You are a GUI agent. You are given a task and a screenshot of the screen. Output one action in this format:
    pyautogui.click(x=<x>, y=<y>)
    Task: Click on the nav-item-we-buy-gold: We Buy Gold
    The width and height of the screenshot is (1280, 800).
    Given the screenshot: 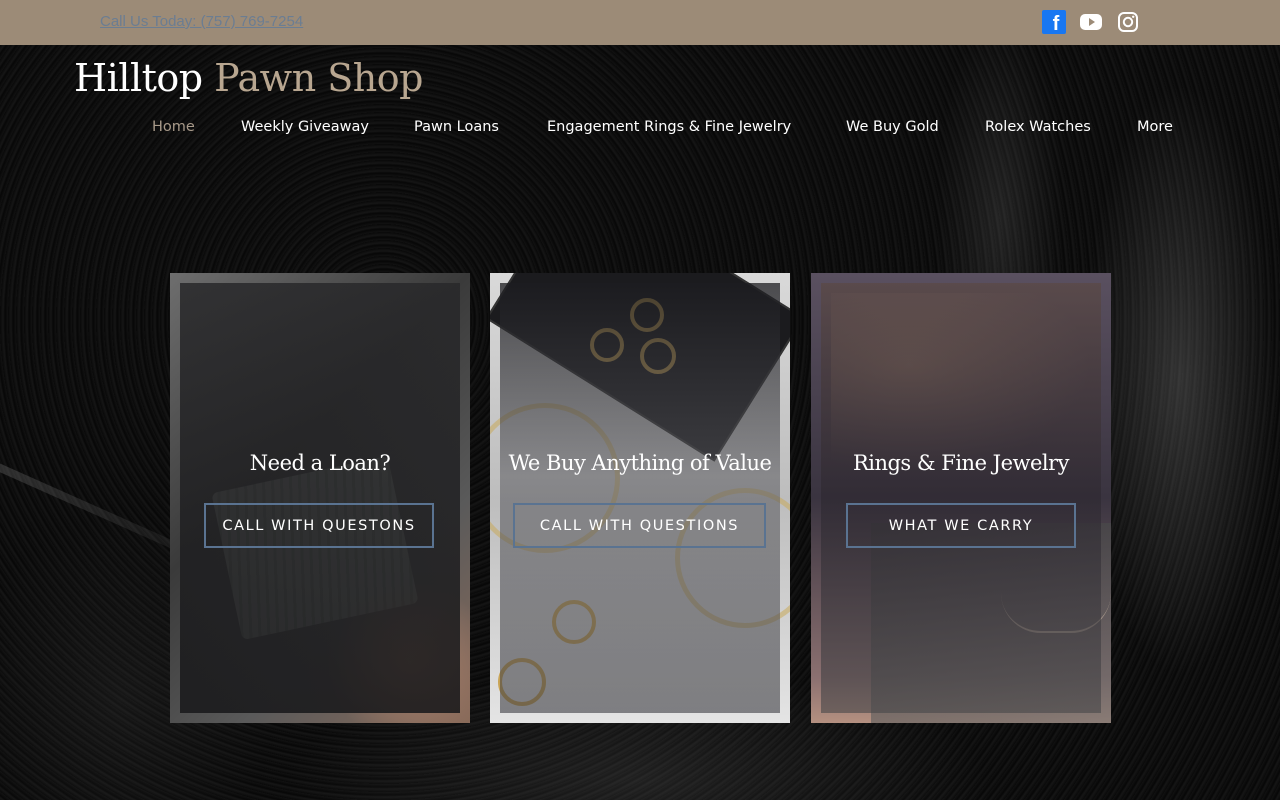 What is the action you would take?
    pyautogui.click(x=892, y=127)
    